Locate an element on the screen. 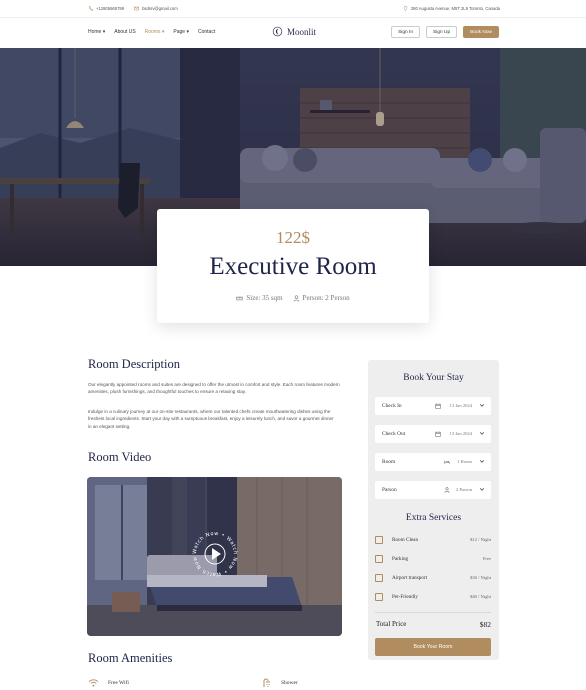 Image resolution: width=586 pixels, height=690 pixels. sign-up-button: Sign Up is located at coordinates (442, 32).